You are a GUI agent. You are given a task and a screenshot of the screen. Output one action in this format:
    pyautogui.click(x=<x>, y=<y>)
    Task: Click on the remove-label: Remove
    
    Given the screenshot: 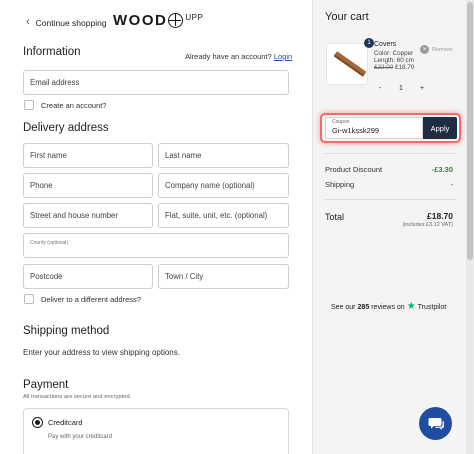 What is the action you would take?
    pyautogui.click(x=442, y=49)
    